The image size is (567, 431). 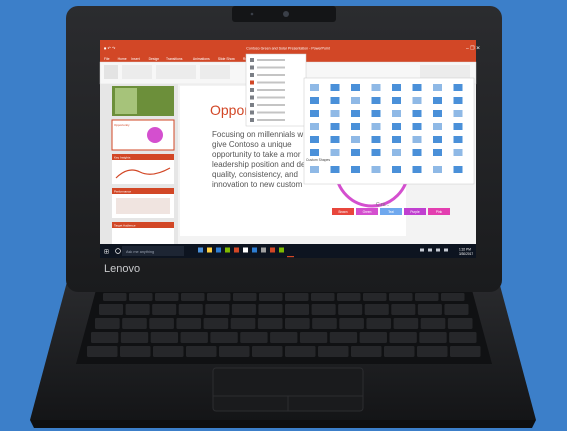 What do you see at coordinates (137, 72) in the screenshot?
I see `slides-group` at bounding box center [137, 72].